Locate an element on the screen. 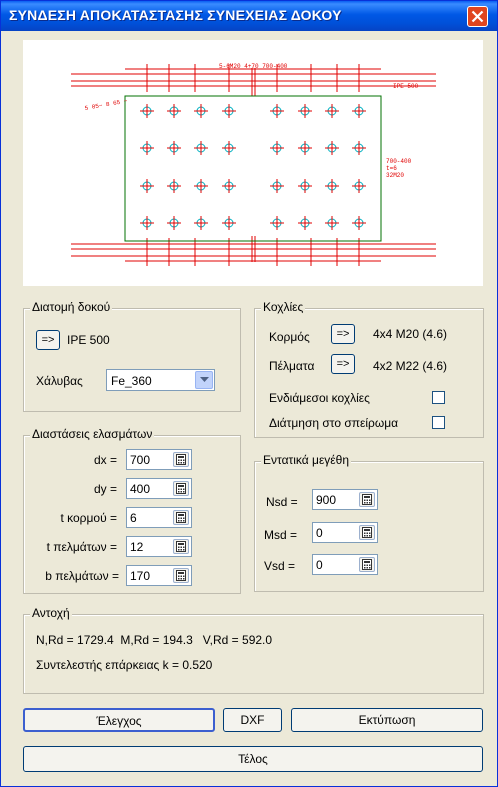  steel-select-value: Fe_360 is located at coordinates (131, 381).